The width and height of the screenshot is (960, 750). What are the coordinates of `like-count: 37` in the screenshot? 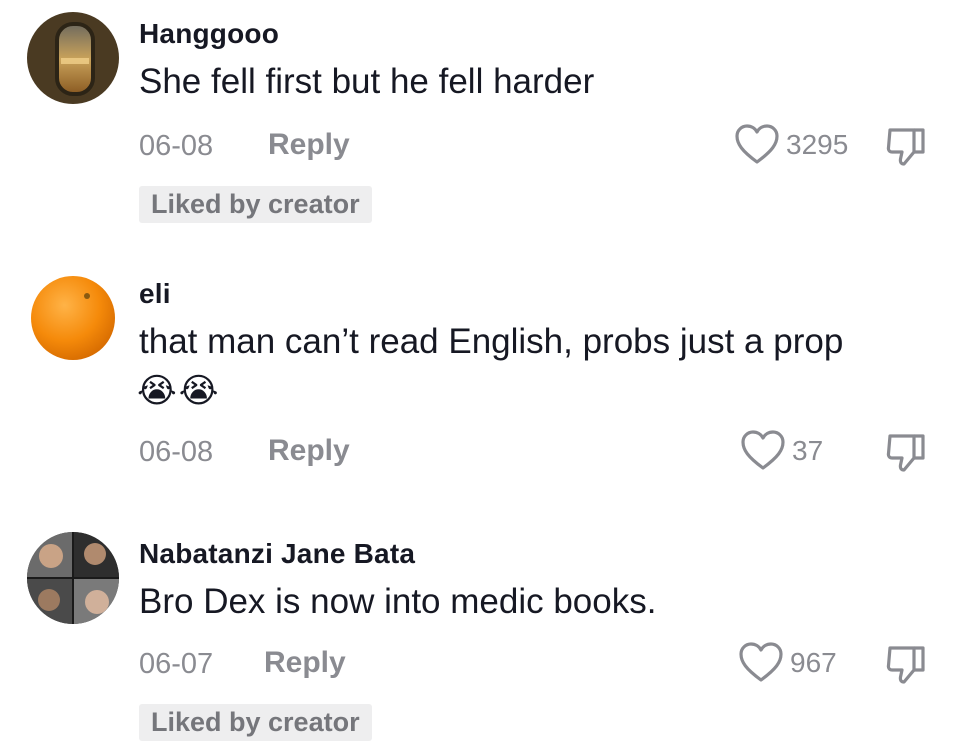 It's located at (808, 450).